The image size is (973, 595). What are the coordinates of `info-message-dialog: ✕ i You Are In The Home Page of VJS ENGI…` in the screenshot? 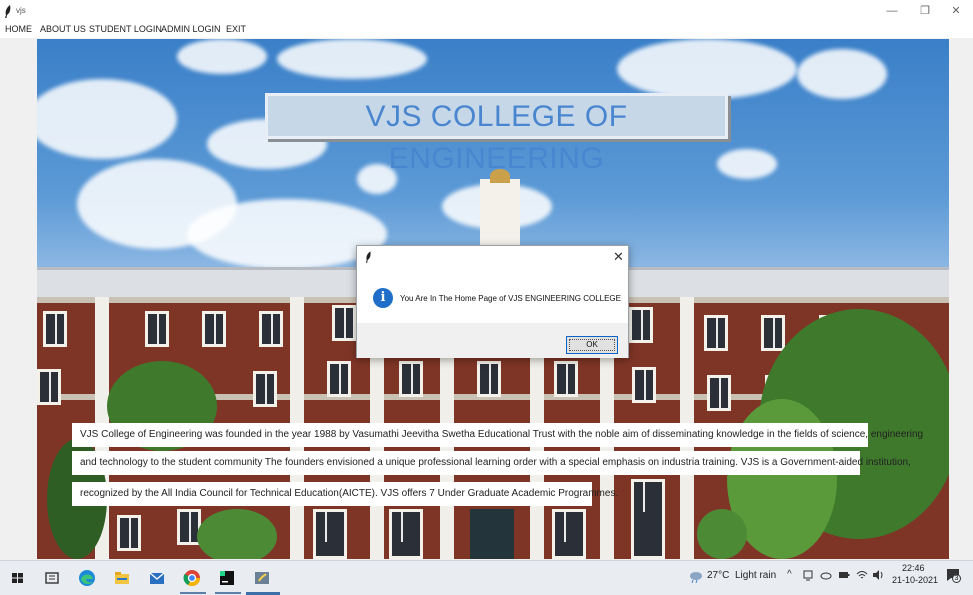 It's located at (492, 301).